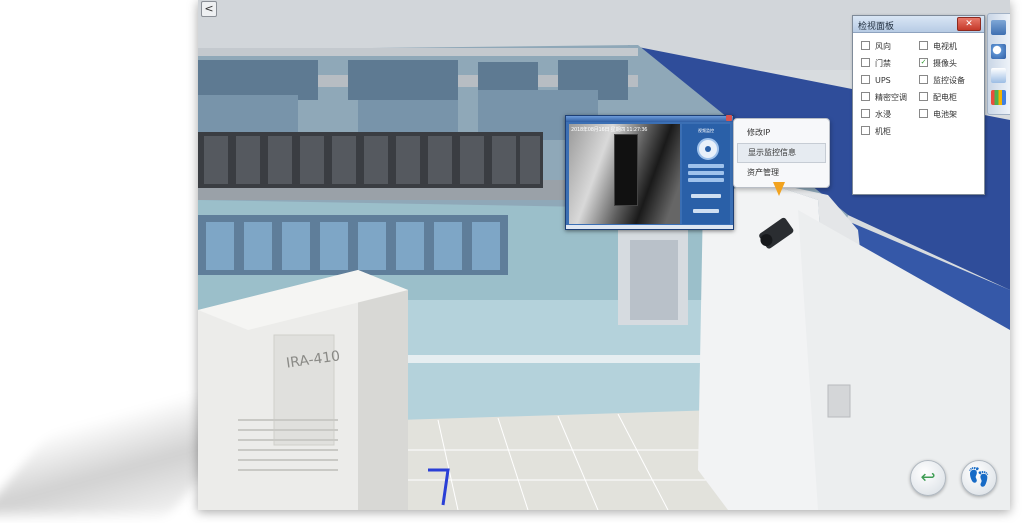 Image resolution: width=1024 pixels, height=523 pixels. I want to click on option-cabinet: 机柜, so click(876, 131).